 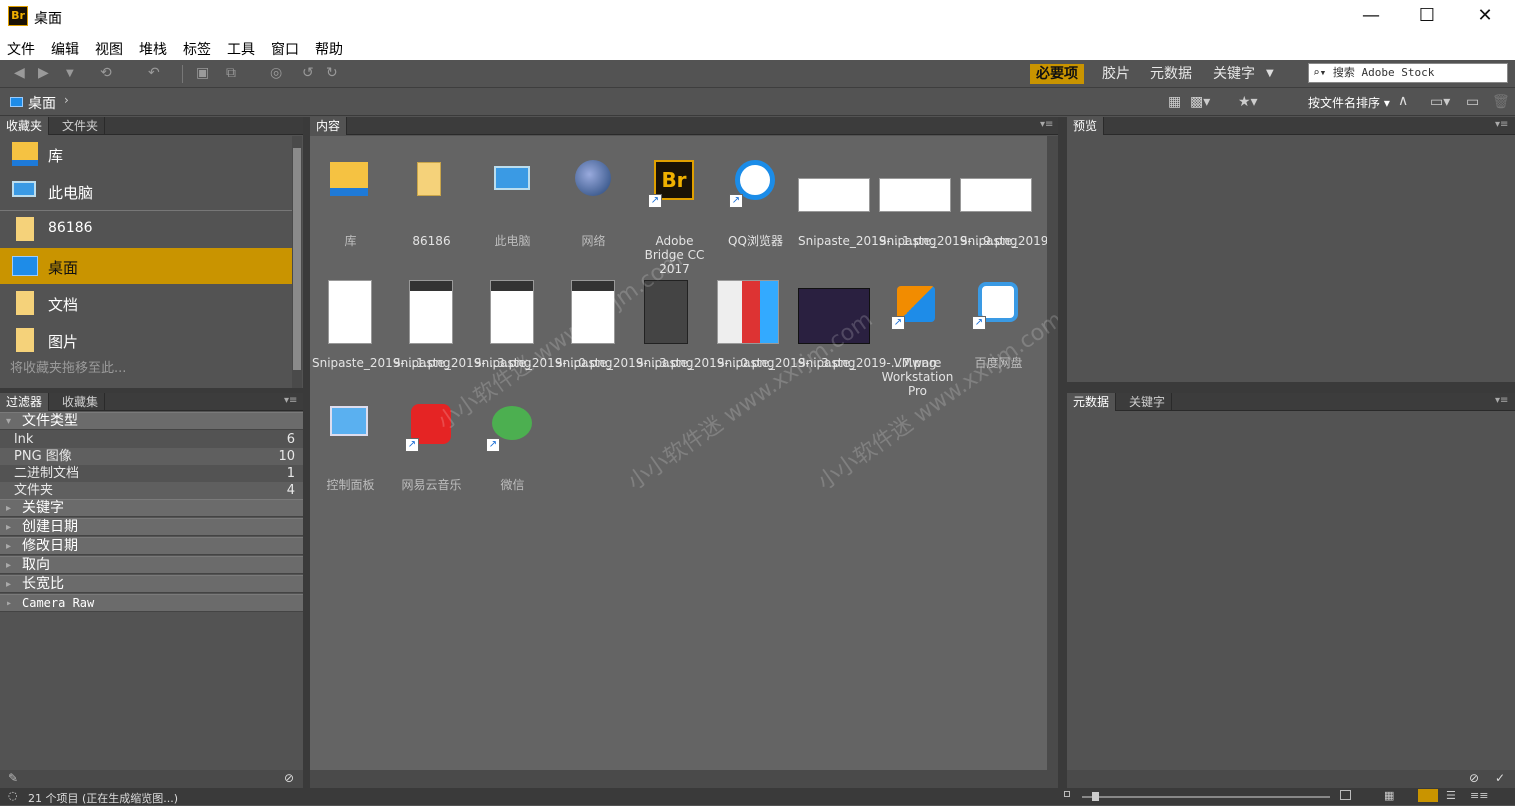 What do you see at coordinates (25, 402) in the screenshot?
I see `tab-filter: 过滤器` at bounding box center [25, 402].